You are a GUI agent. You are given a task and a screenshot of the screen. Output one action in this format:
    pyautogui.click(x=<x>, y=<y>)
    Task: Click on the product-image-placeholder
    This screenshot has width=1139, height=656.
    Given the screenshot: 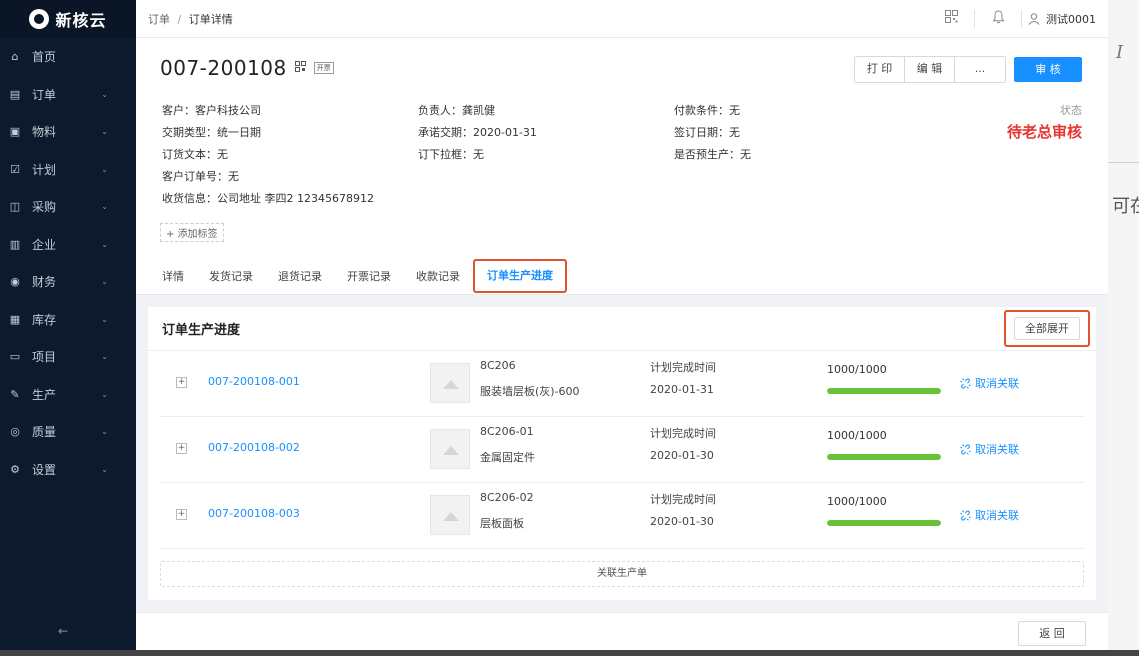 What is the action you would take?
    pyautogui.click(x=450, y=383)
    